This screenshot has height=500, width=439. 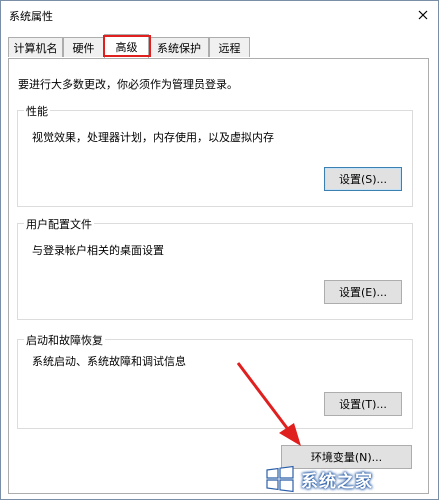 What do you see at coordinates (64, 340) in the screenshot?
I see `startup-recovery-group-title: 启动和故障恢复` at bounding box center [64, 340].